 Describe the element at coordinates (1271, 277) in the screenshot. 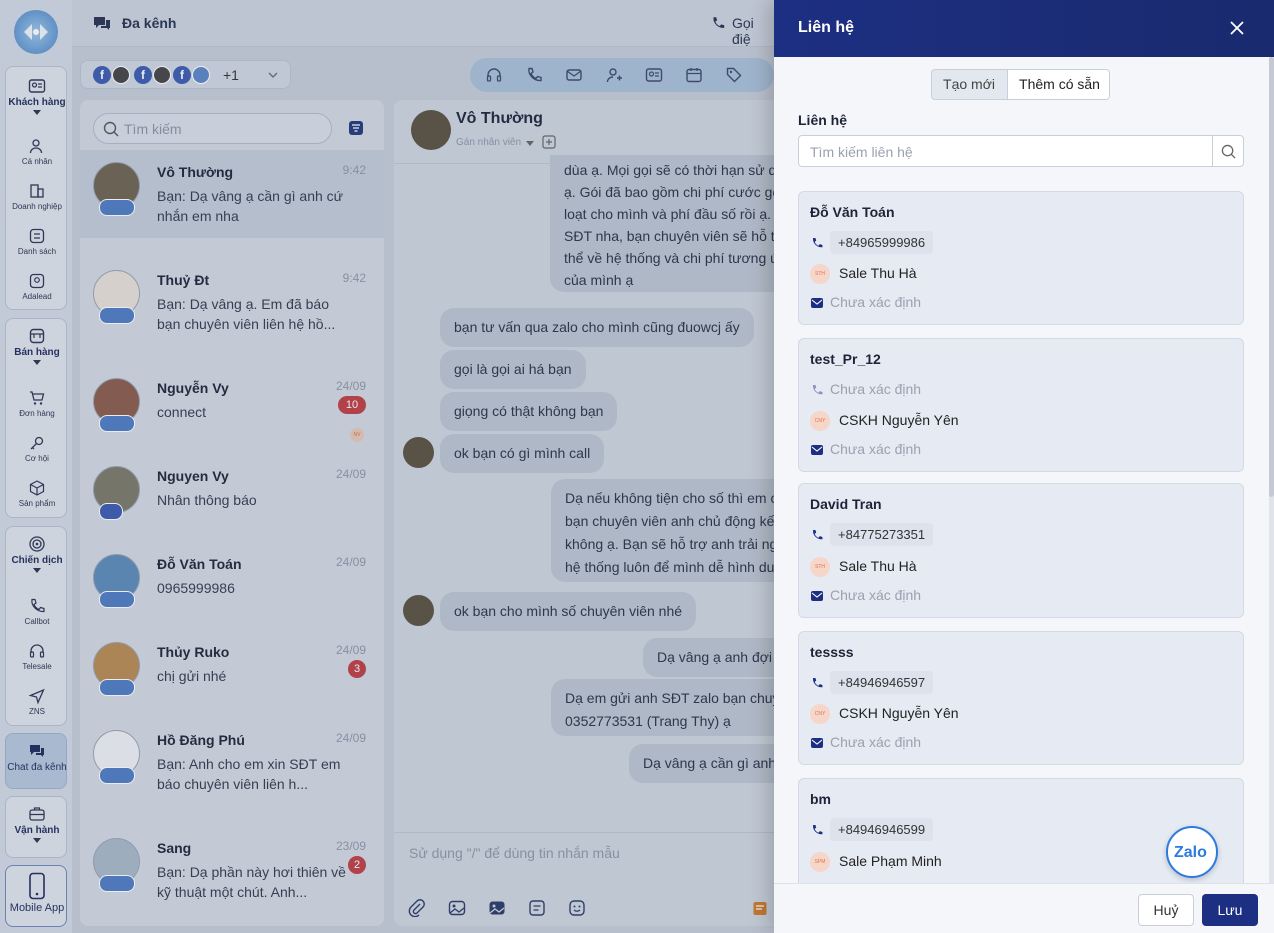

I see `scrollbar-thumb` at that location.